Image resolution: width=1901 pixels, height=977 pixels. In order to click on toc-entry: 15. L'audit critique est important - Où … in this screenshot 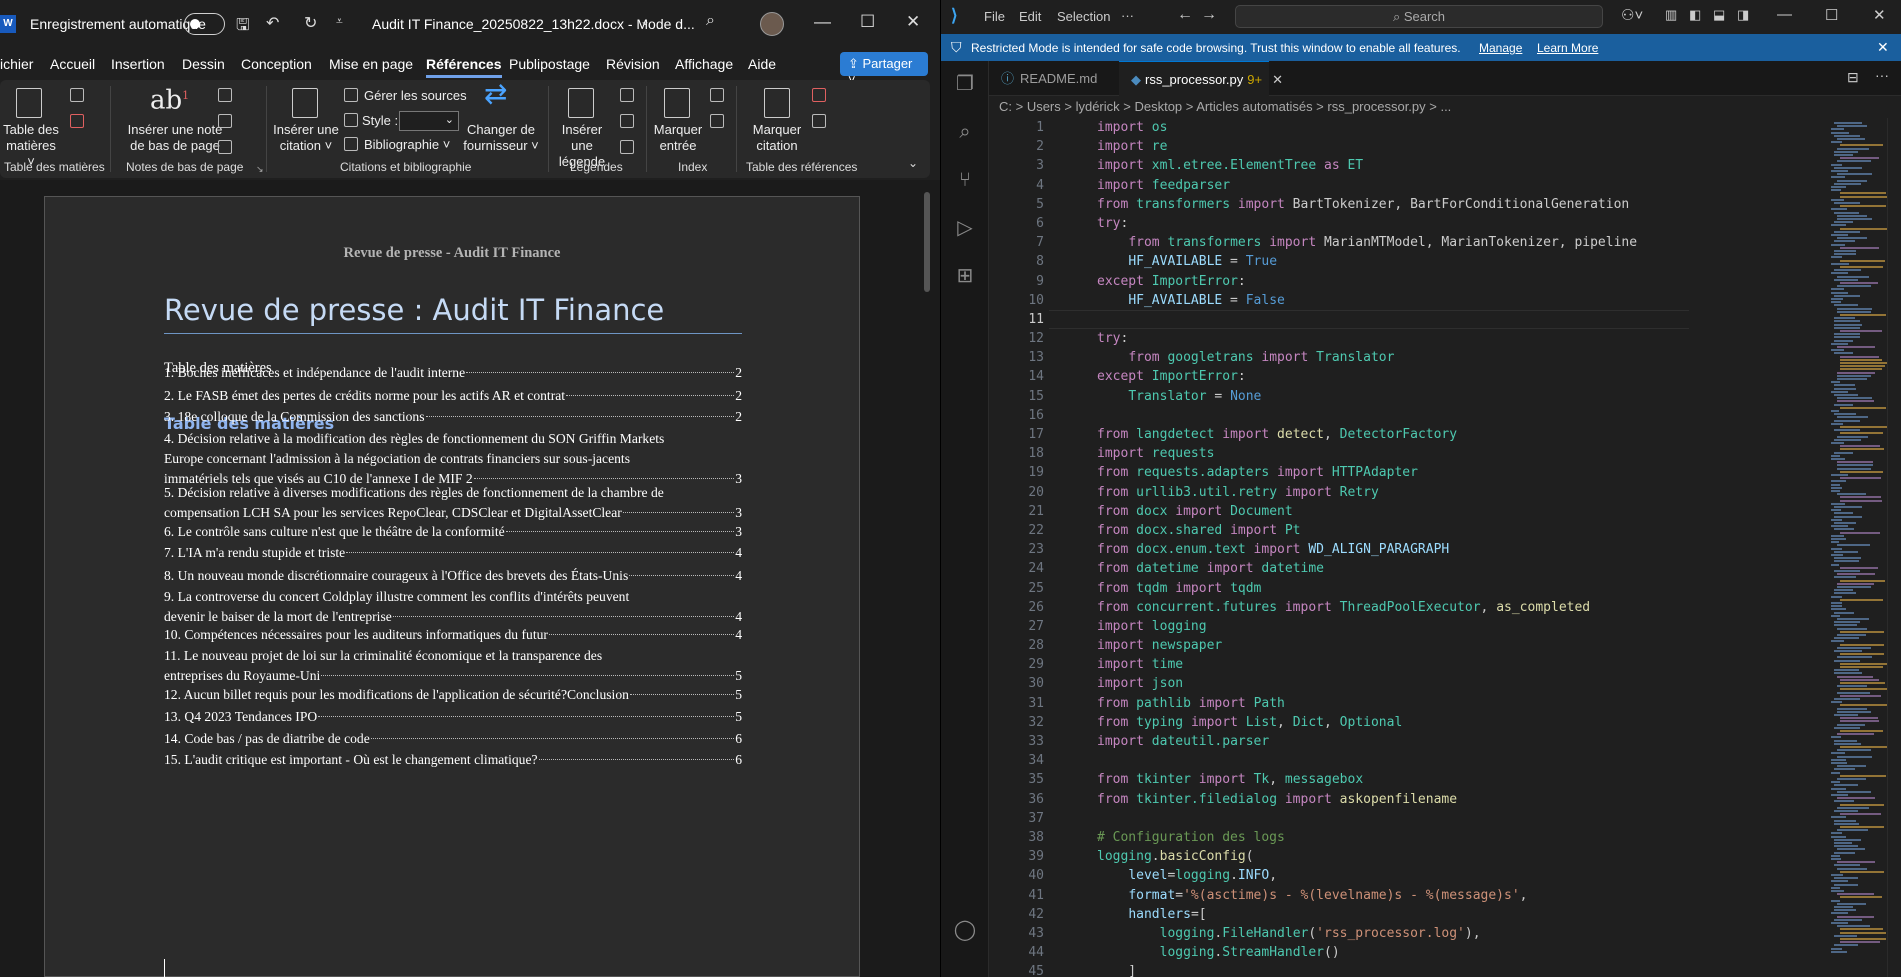, I will do `click(453, 760)`.